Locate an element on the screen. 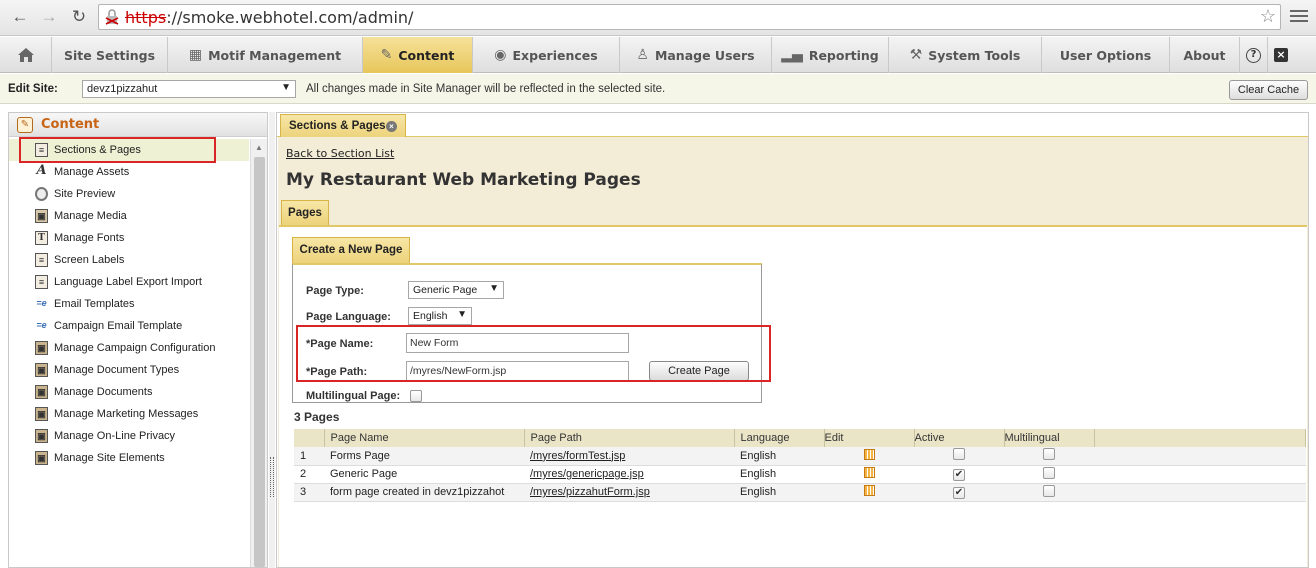  nav-help: ? is located at coordinates (1254, 55).